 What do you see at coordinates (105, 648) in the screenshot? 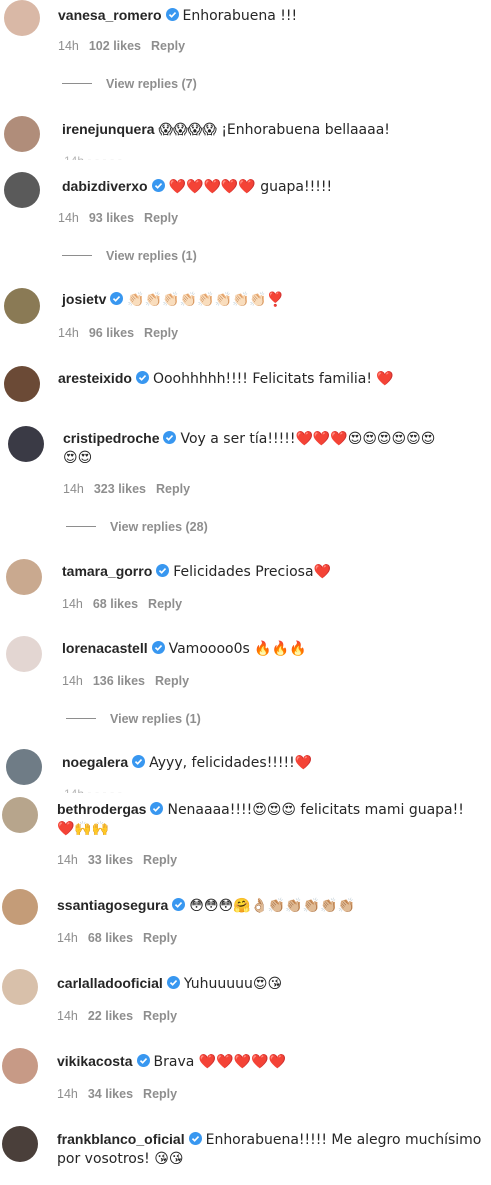
I see `username: lorenacastell` at bounding box center [105, 648].